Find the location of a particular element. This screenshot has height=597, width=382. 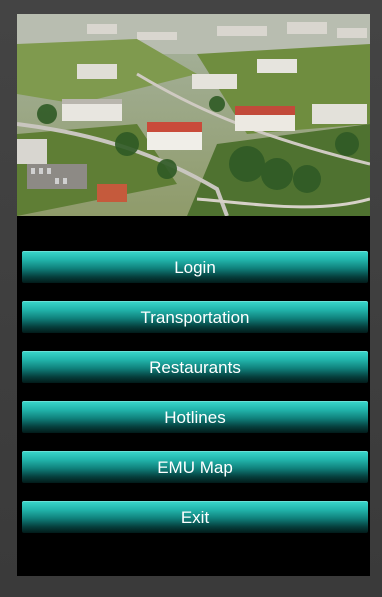

login-button-label: Login is located at coordinates (195, 267).